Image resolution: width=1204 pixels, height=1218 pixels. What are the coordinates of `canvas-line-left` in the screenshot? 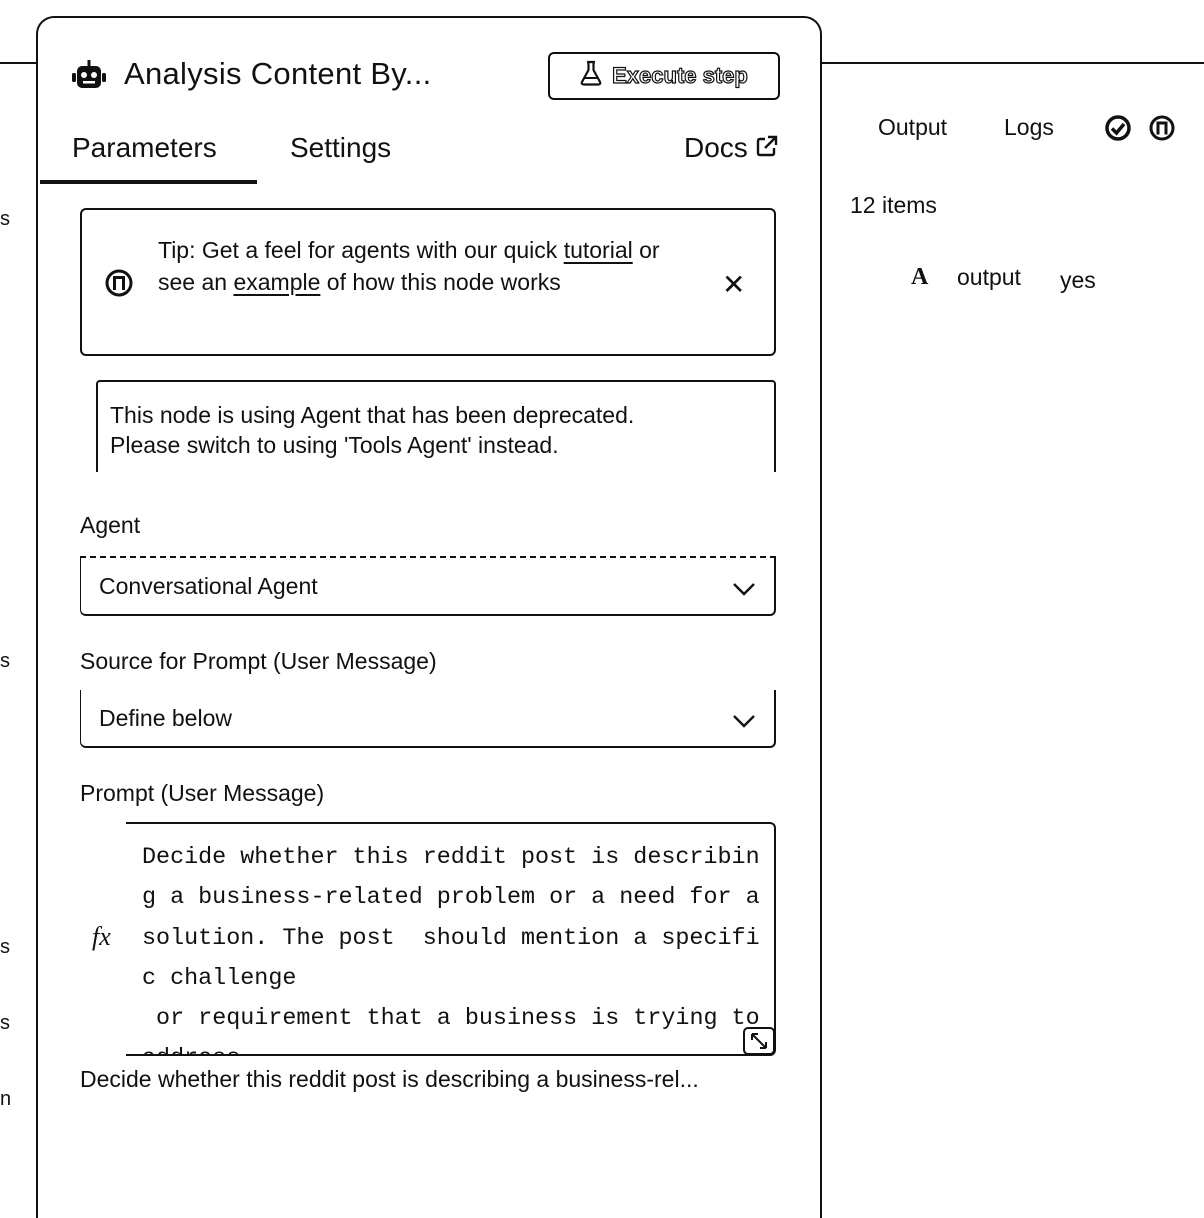 It's located at (20, 63).